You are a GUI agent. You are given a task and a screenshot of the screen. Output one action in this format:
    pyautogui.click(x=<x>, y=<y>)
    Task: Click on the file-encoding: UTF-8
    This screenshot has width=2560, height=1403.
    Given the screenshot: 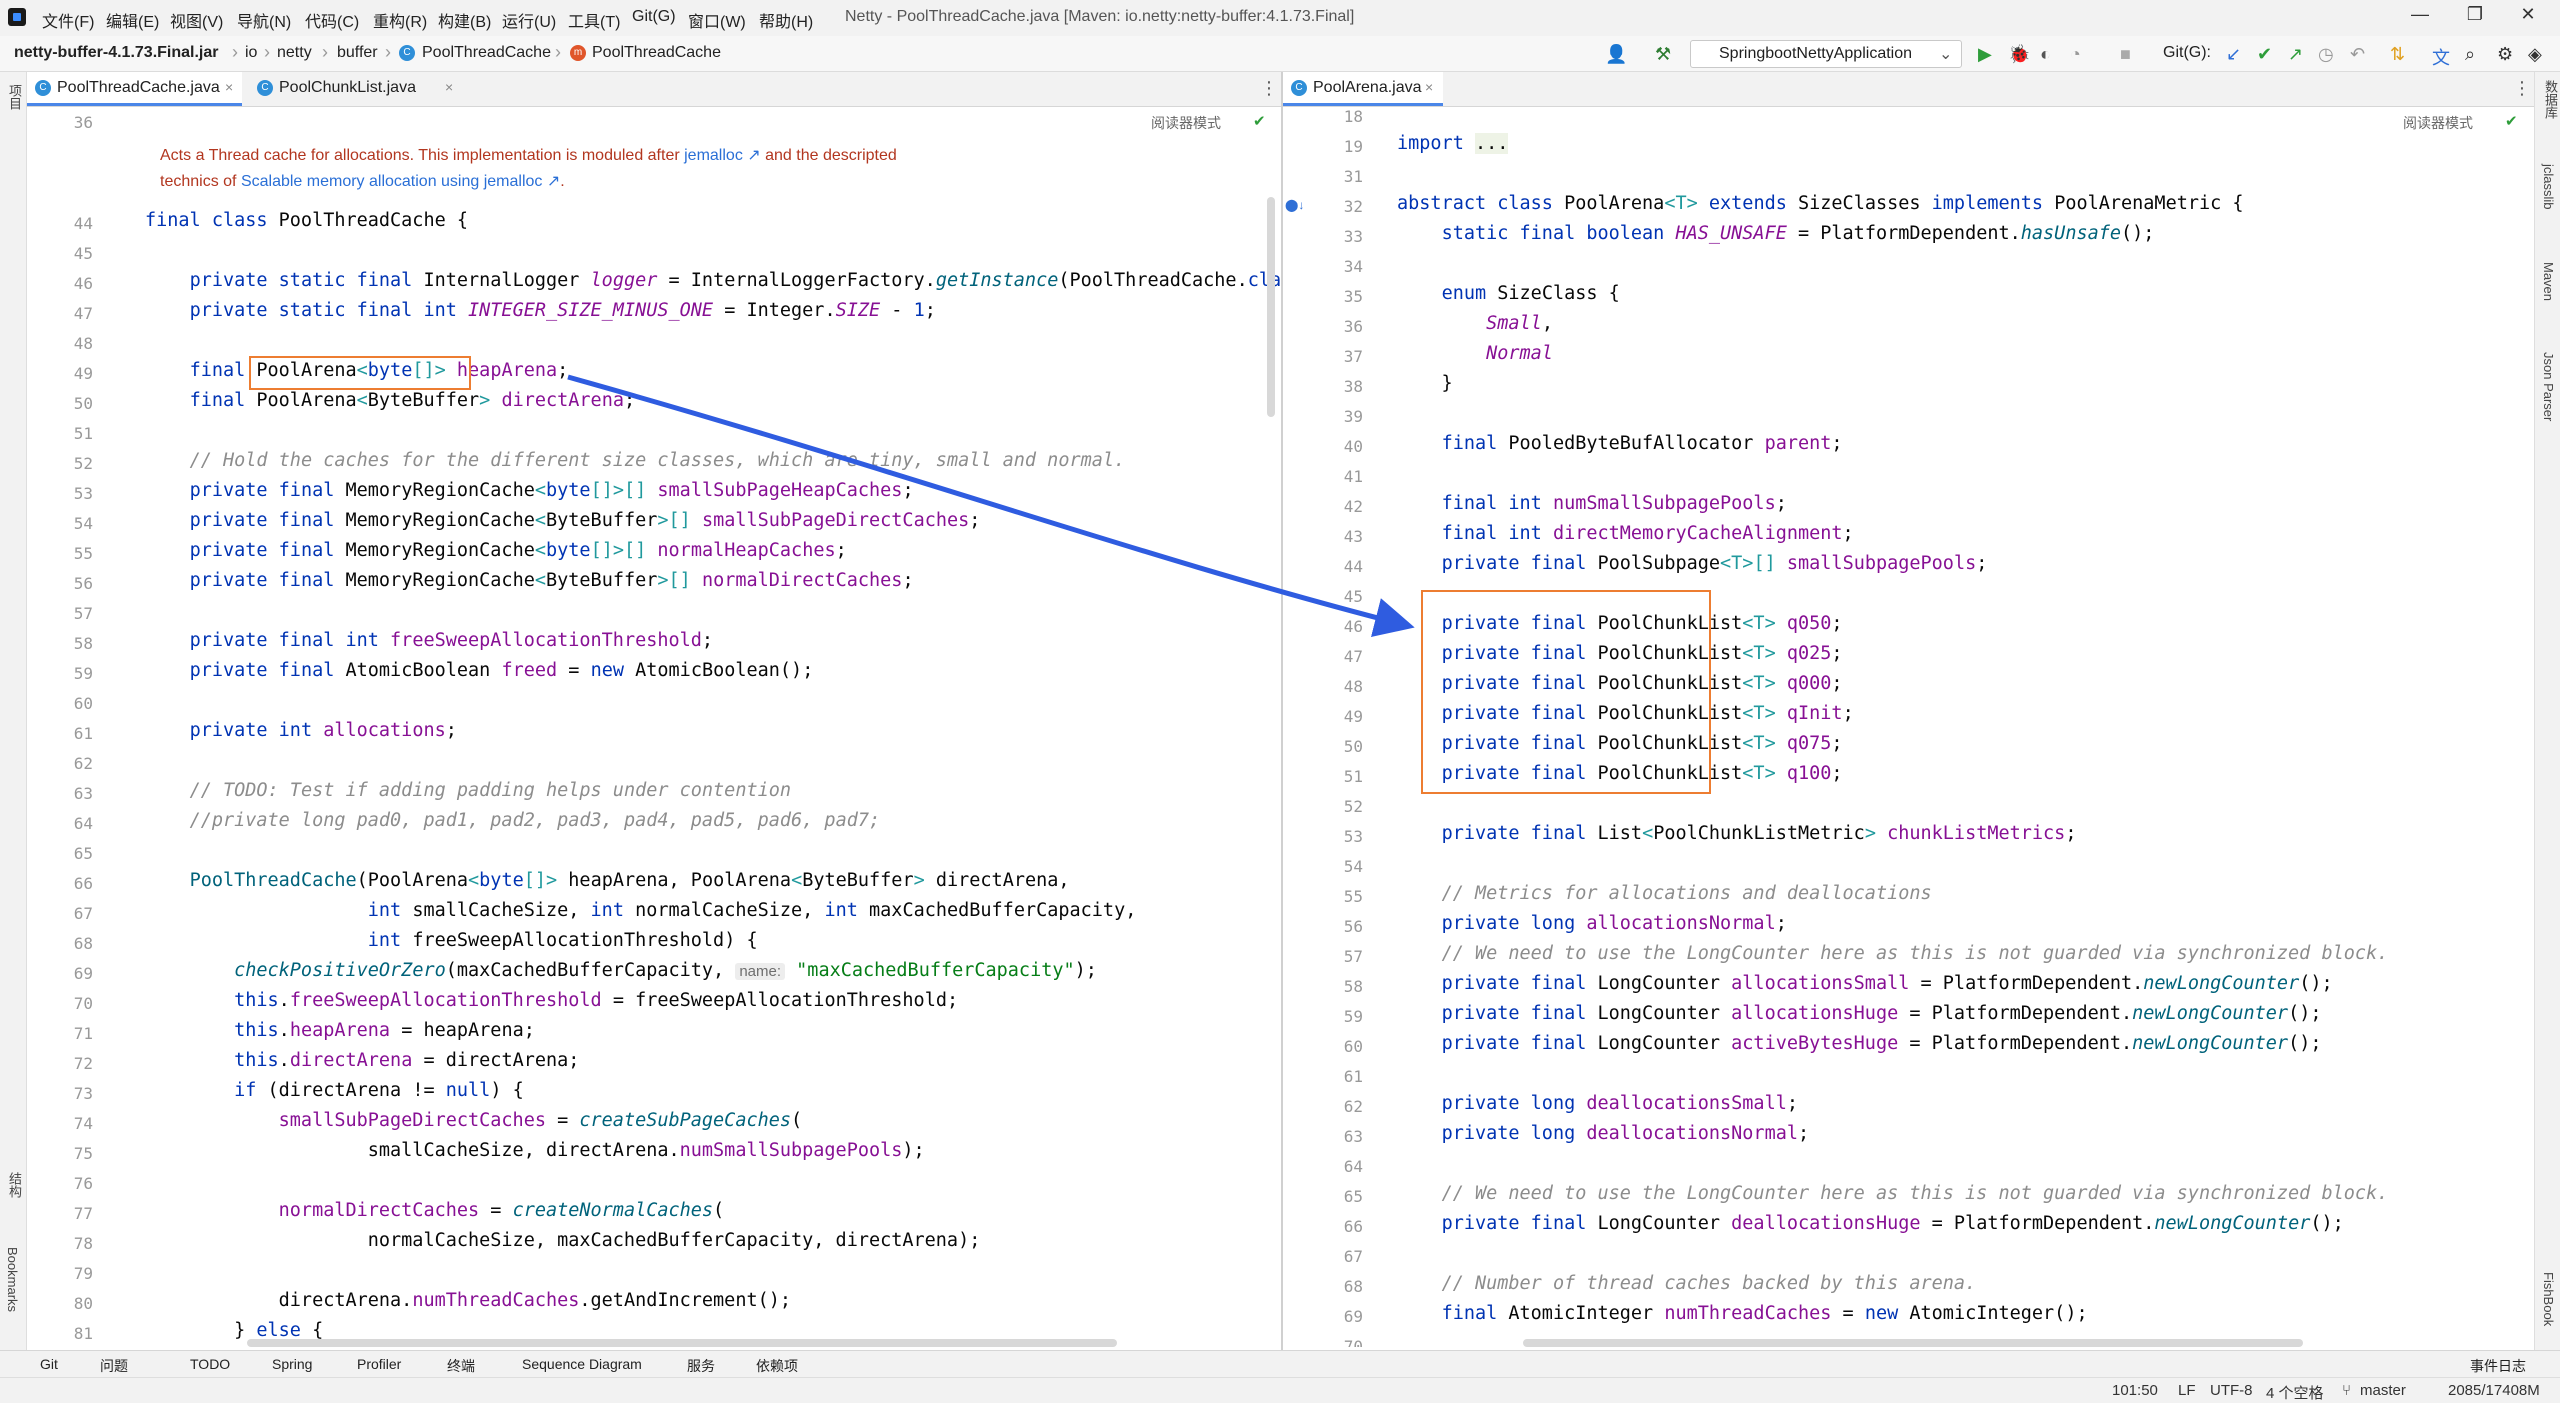 What is the action you would take?
    pyautogui.click(x=2231, y=1390)
    